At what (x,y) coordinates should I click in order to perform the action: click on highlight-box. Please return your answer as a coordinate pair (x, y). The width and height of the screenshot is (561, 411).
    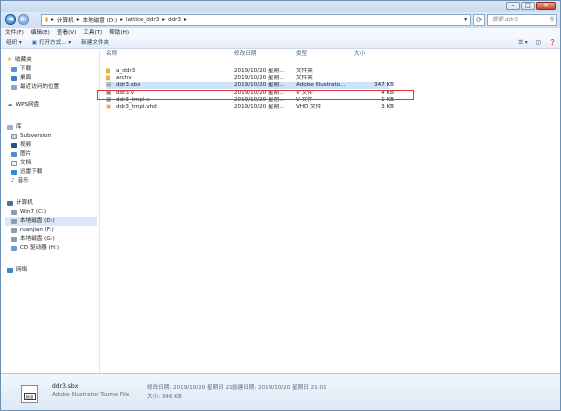
    Looking at the image, I should click on (255, 95).